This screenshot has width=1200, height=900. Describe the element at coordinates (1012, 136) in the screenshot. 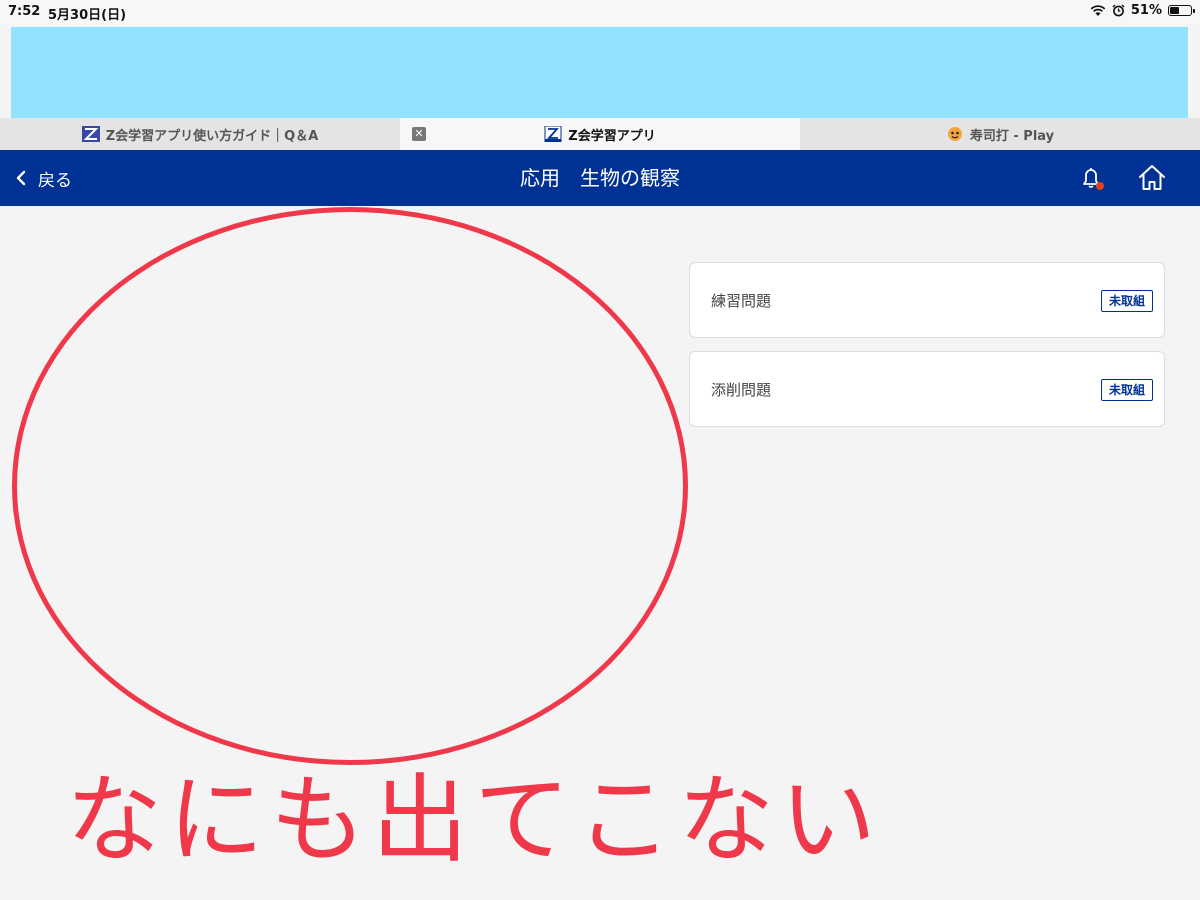

I see `tab-label: 寿司打 - Play` at that location.